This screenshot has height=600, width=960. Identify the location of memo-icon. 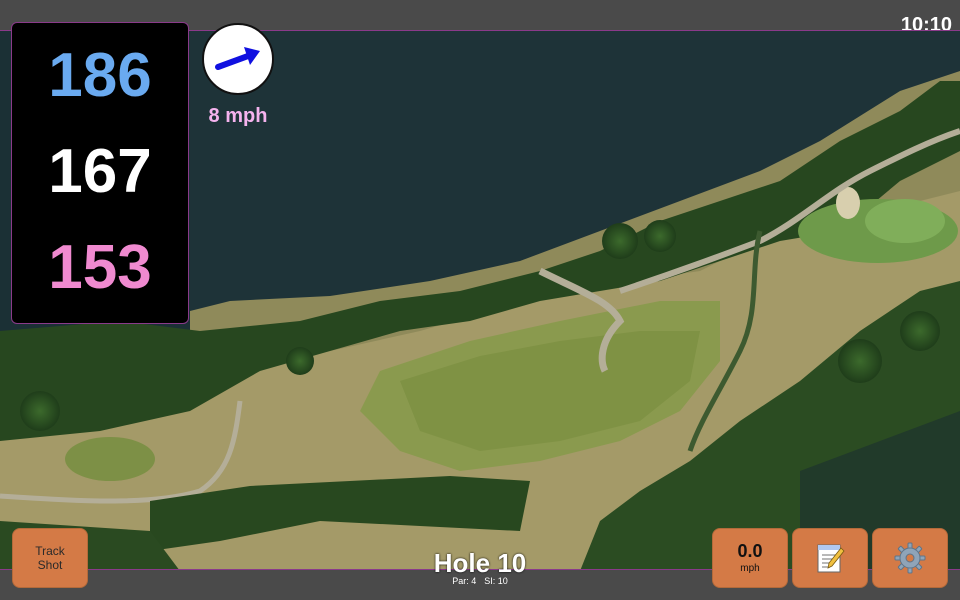
(831, 558).